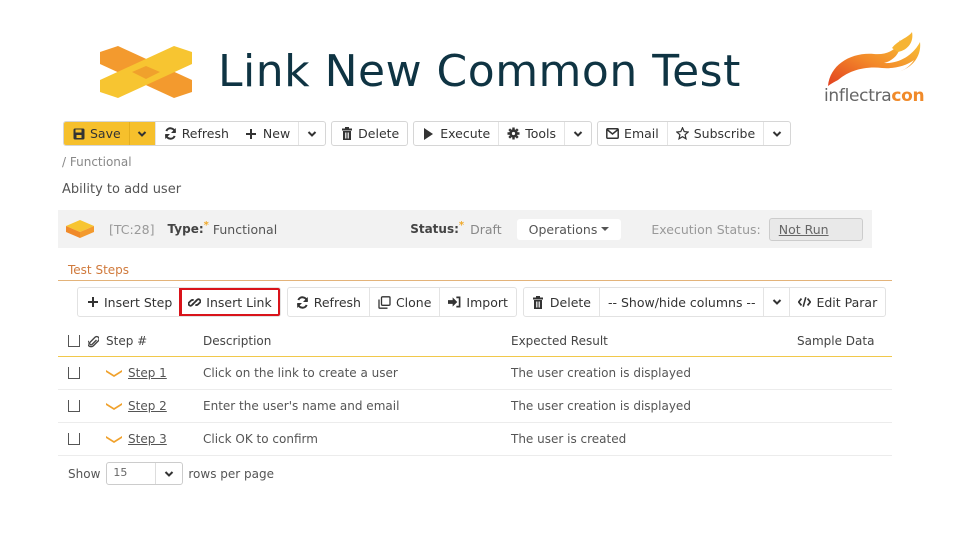 The height and width of the screenshot is (540, 960). I want to click on delete-group: Delete, so click(370, 133).